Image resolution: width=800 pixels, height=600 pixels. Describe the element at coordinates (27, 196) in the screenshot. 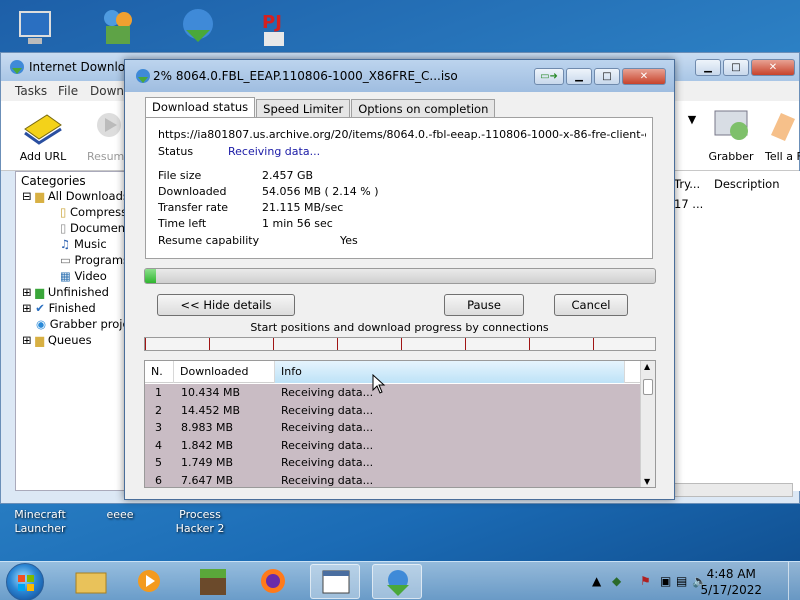

I see `expand-icon: ⊟` at that location.